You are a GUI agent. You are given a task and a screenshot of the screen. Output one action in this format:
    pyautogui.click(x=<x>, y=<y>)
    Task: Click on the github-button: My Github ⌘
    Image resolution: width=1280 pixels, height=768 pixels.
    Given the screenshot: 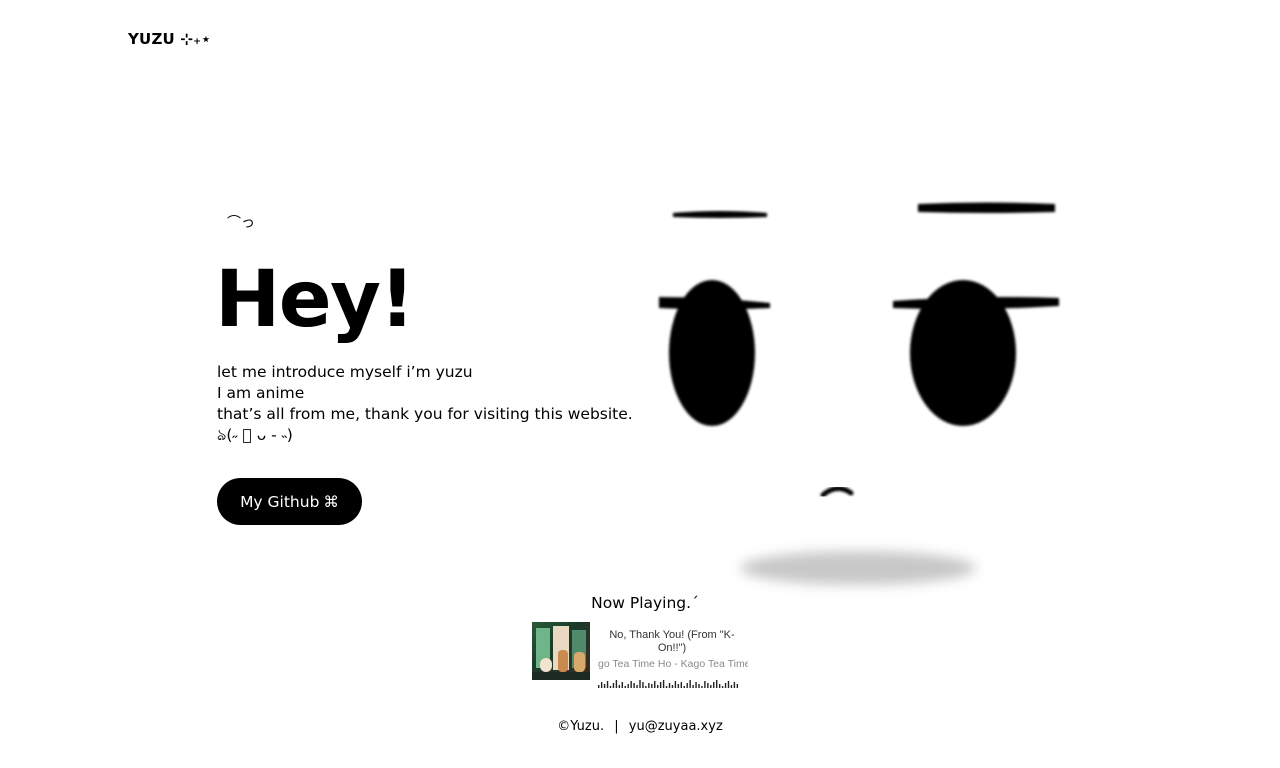 What is the action you would take?
    pyautogui.click(x=289, y=501)
    